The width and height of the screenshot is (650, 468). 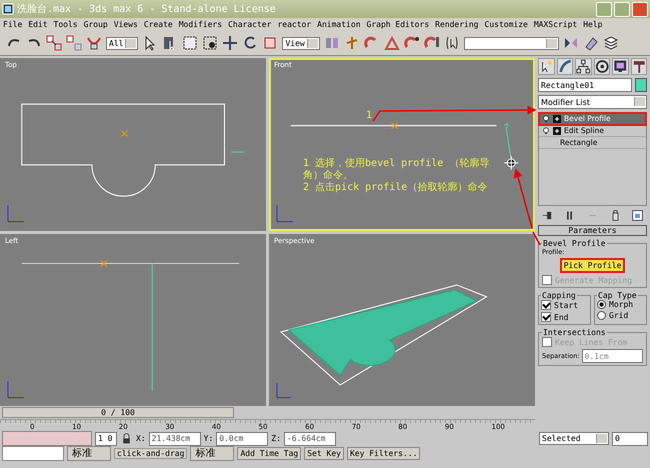 What do you see at coordinates (610, 43) in the screenshot?
I see `layers-icon` at bounding box center [610, 43].